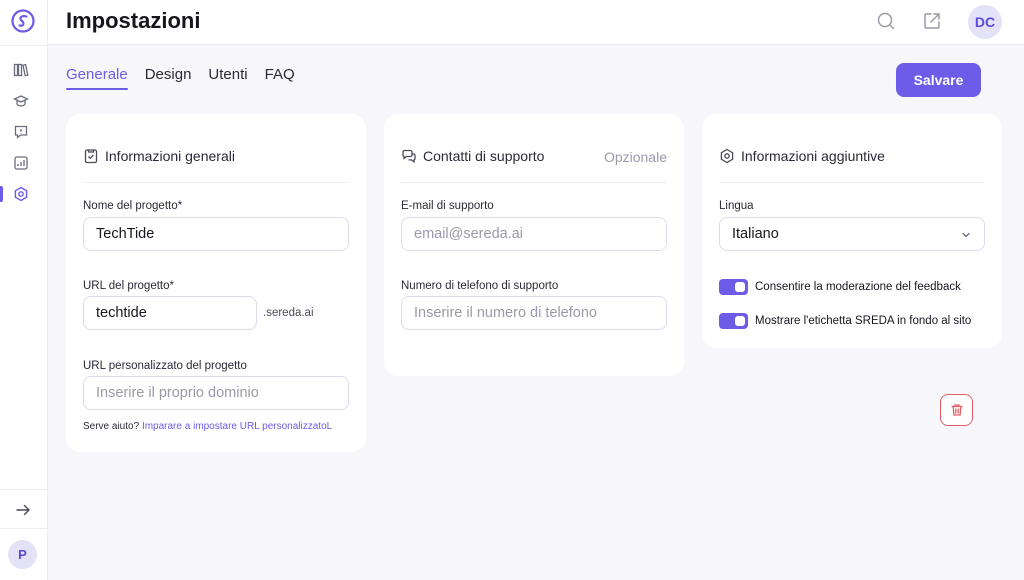 Image resolution: width=1024 pixels, height=580 pixels. What do you see at coordinates (288, 313) in the screenshot?
I see `project-url-suffix: .sereda.ai` at bounding box center [288, 313].